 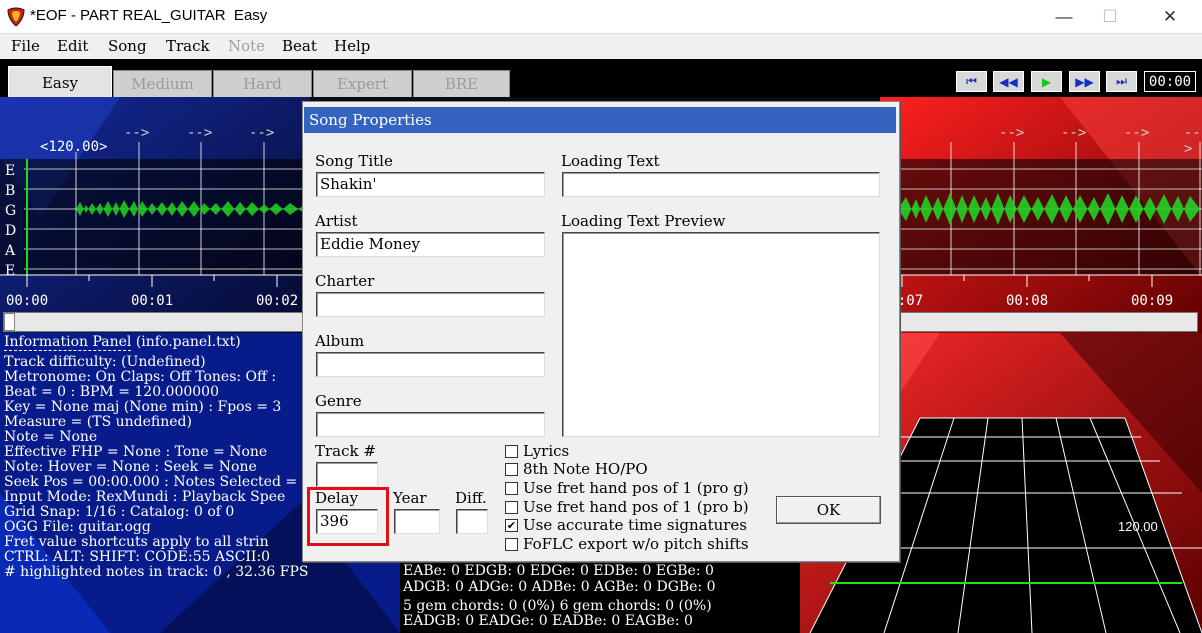 I want to click on info-panel-header-suffix: (info.panel.txt), so click(x=186, y=342).